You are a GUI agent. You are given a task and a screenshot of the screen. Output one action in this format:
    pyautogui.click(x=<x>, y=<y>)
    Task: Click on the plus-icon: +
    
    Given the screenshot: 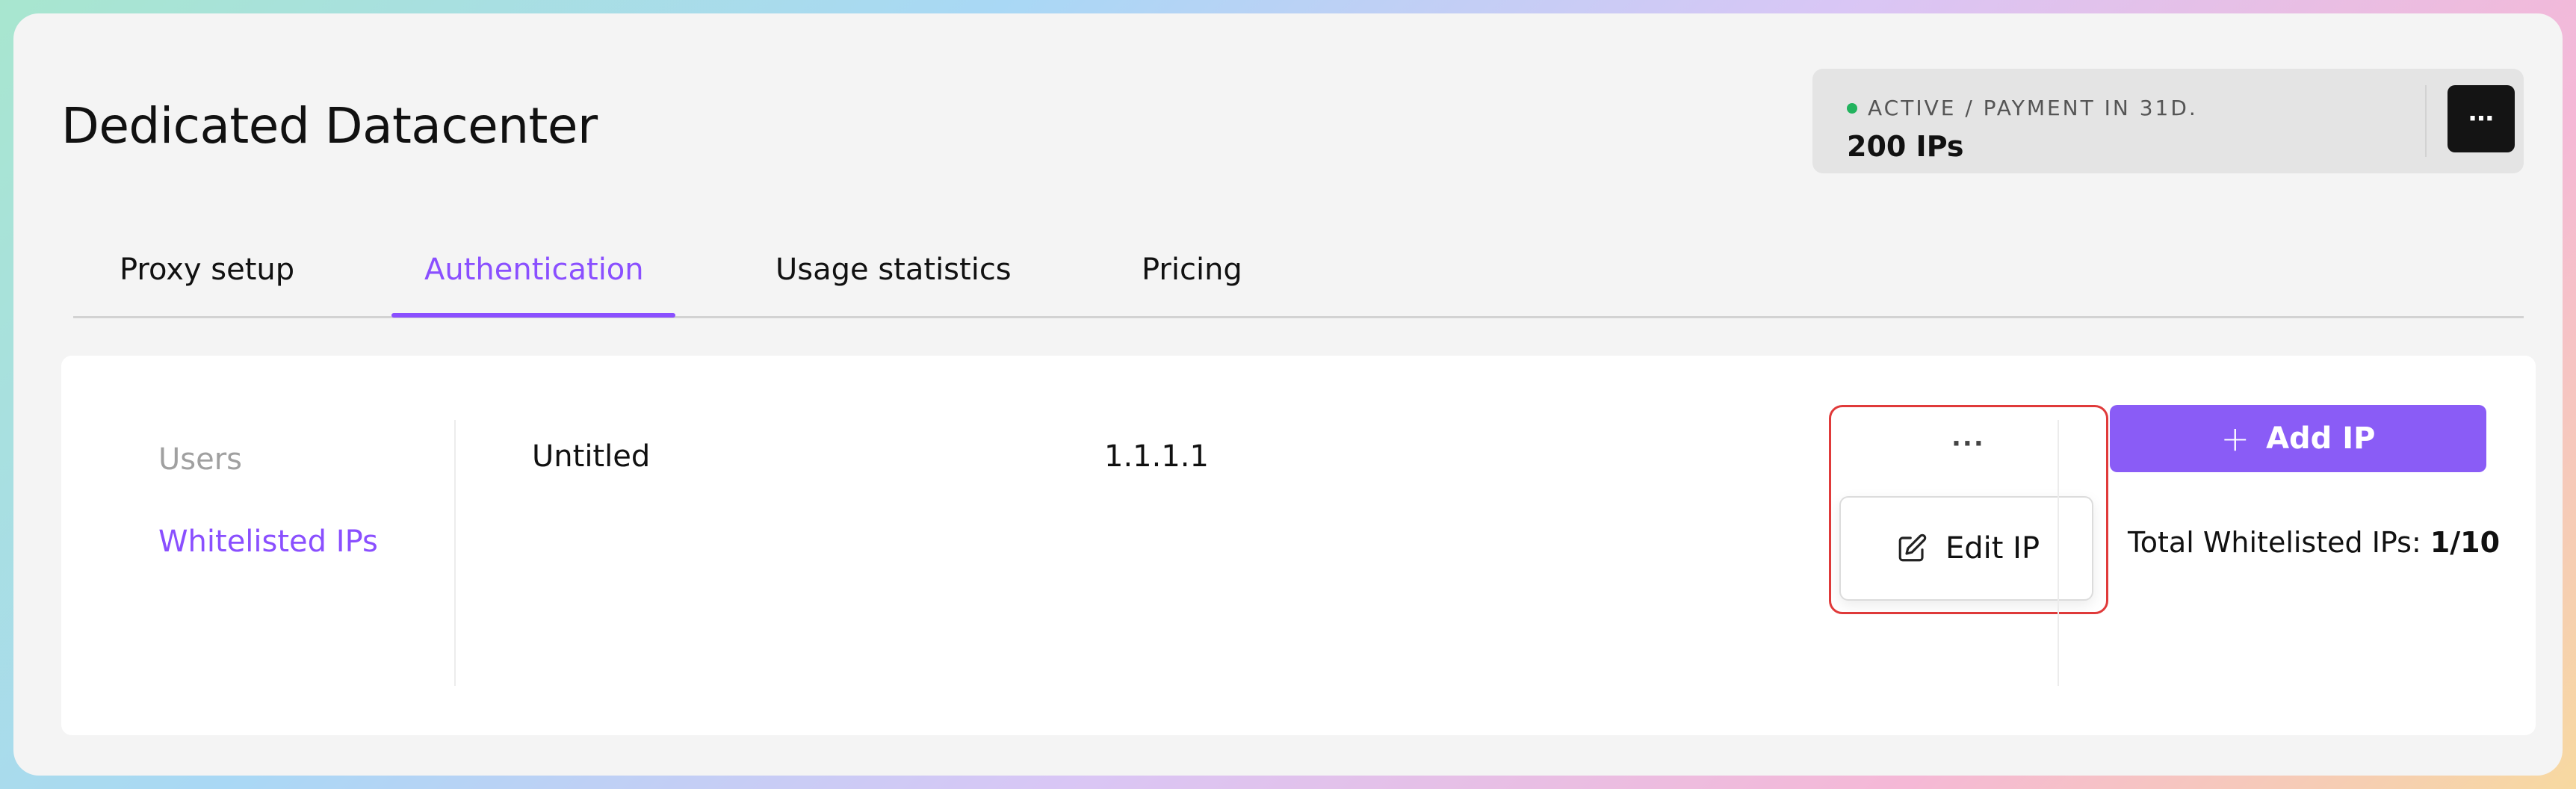 What is the action you would take?
    pyautogui.click(x=2235, y=438)
    